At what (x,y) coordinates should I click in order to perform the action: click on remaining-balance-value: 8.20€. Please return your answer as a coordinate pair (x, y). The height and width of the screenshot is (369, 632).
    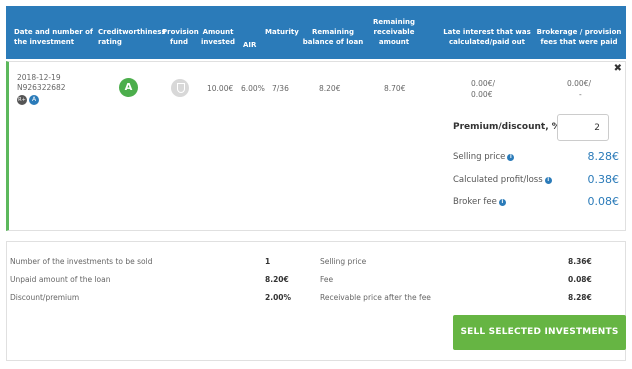
    Looking at the image, I should click on (330, 88).